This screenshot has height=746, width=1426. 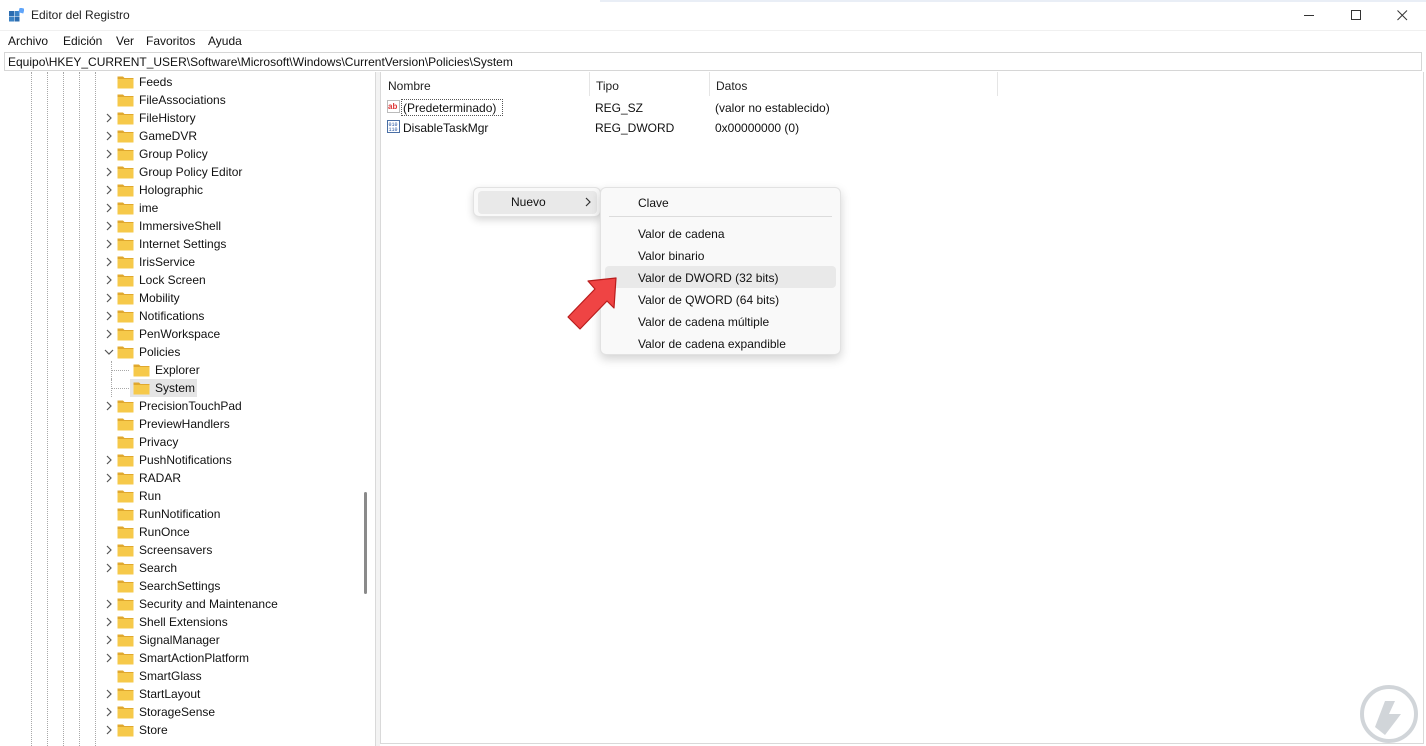 I want to click on tree-item: SearchSettings, so click(x=180, y=586).